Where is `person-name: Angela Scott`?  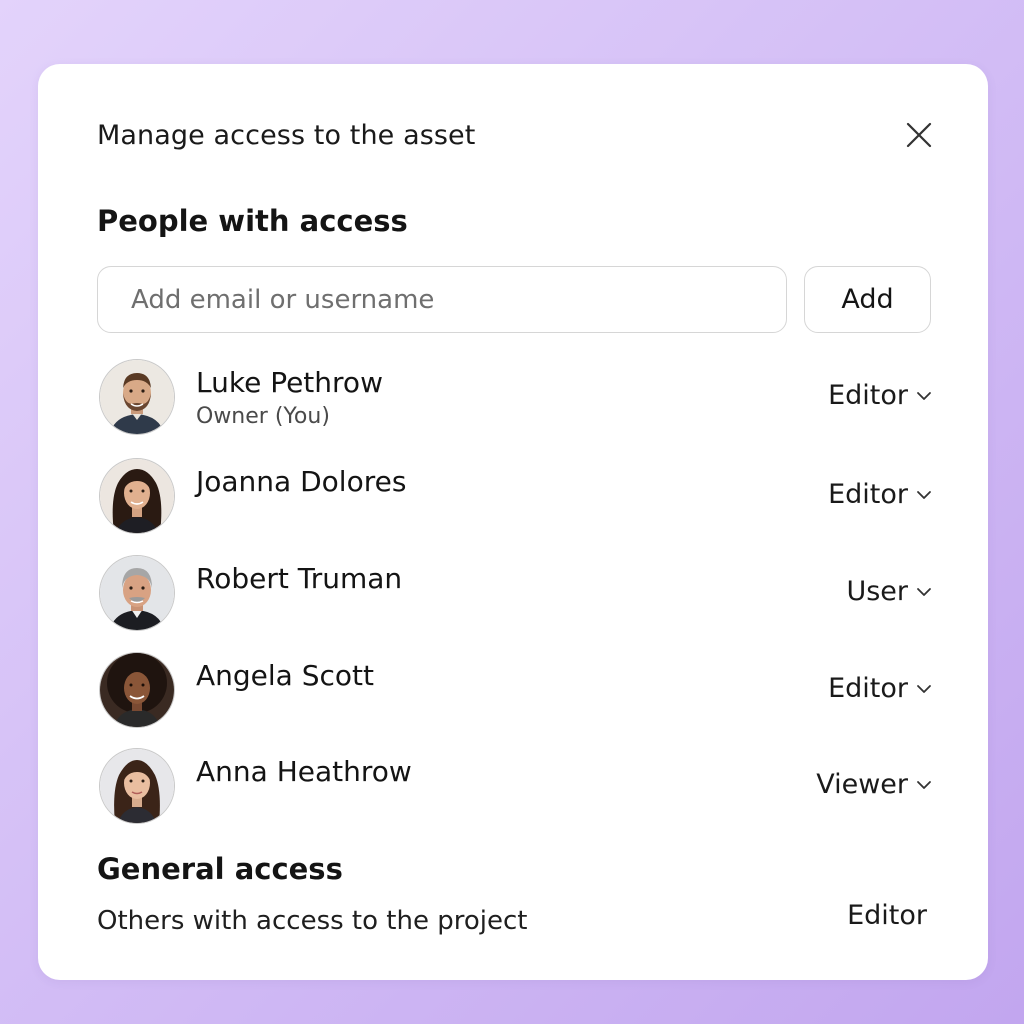 person-name: Angela Scott is located at coordinates (285, 675).